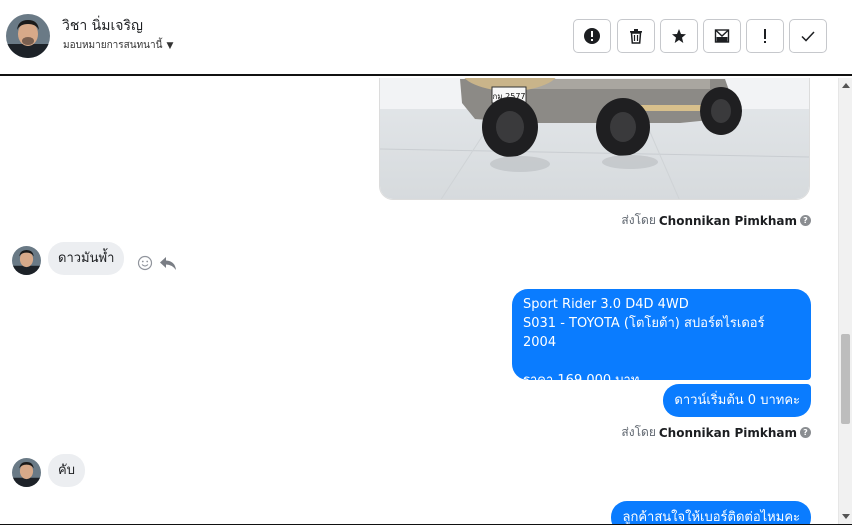 The height and width of the screenshot is (528, 852). What do you see at coordinates (606, 304) in the screenshot?
I see `listing-model: Sport Rider 3.0 D4D 4WD` at bounding box center [606, 304].